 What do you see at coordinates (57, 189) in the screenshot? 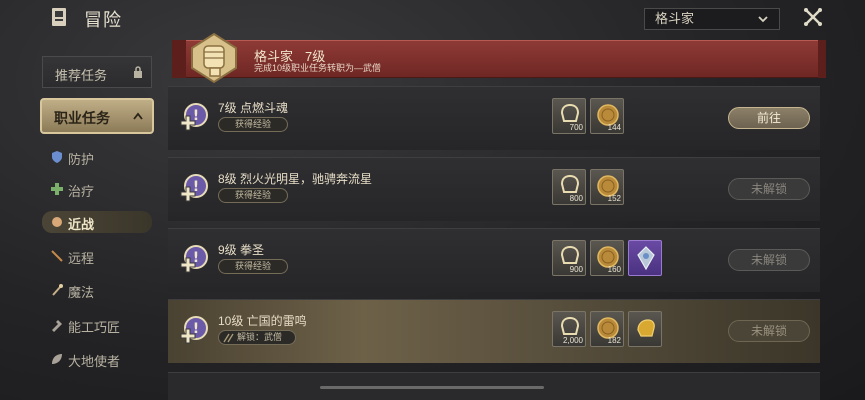
I see `heal-cross-icon` at bounding box center [57, 189].